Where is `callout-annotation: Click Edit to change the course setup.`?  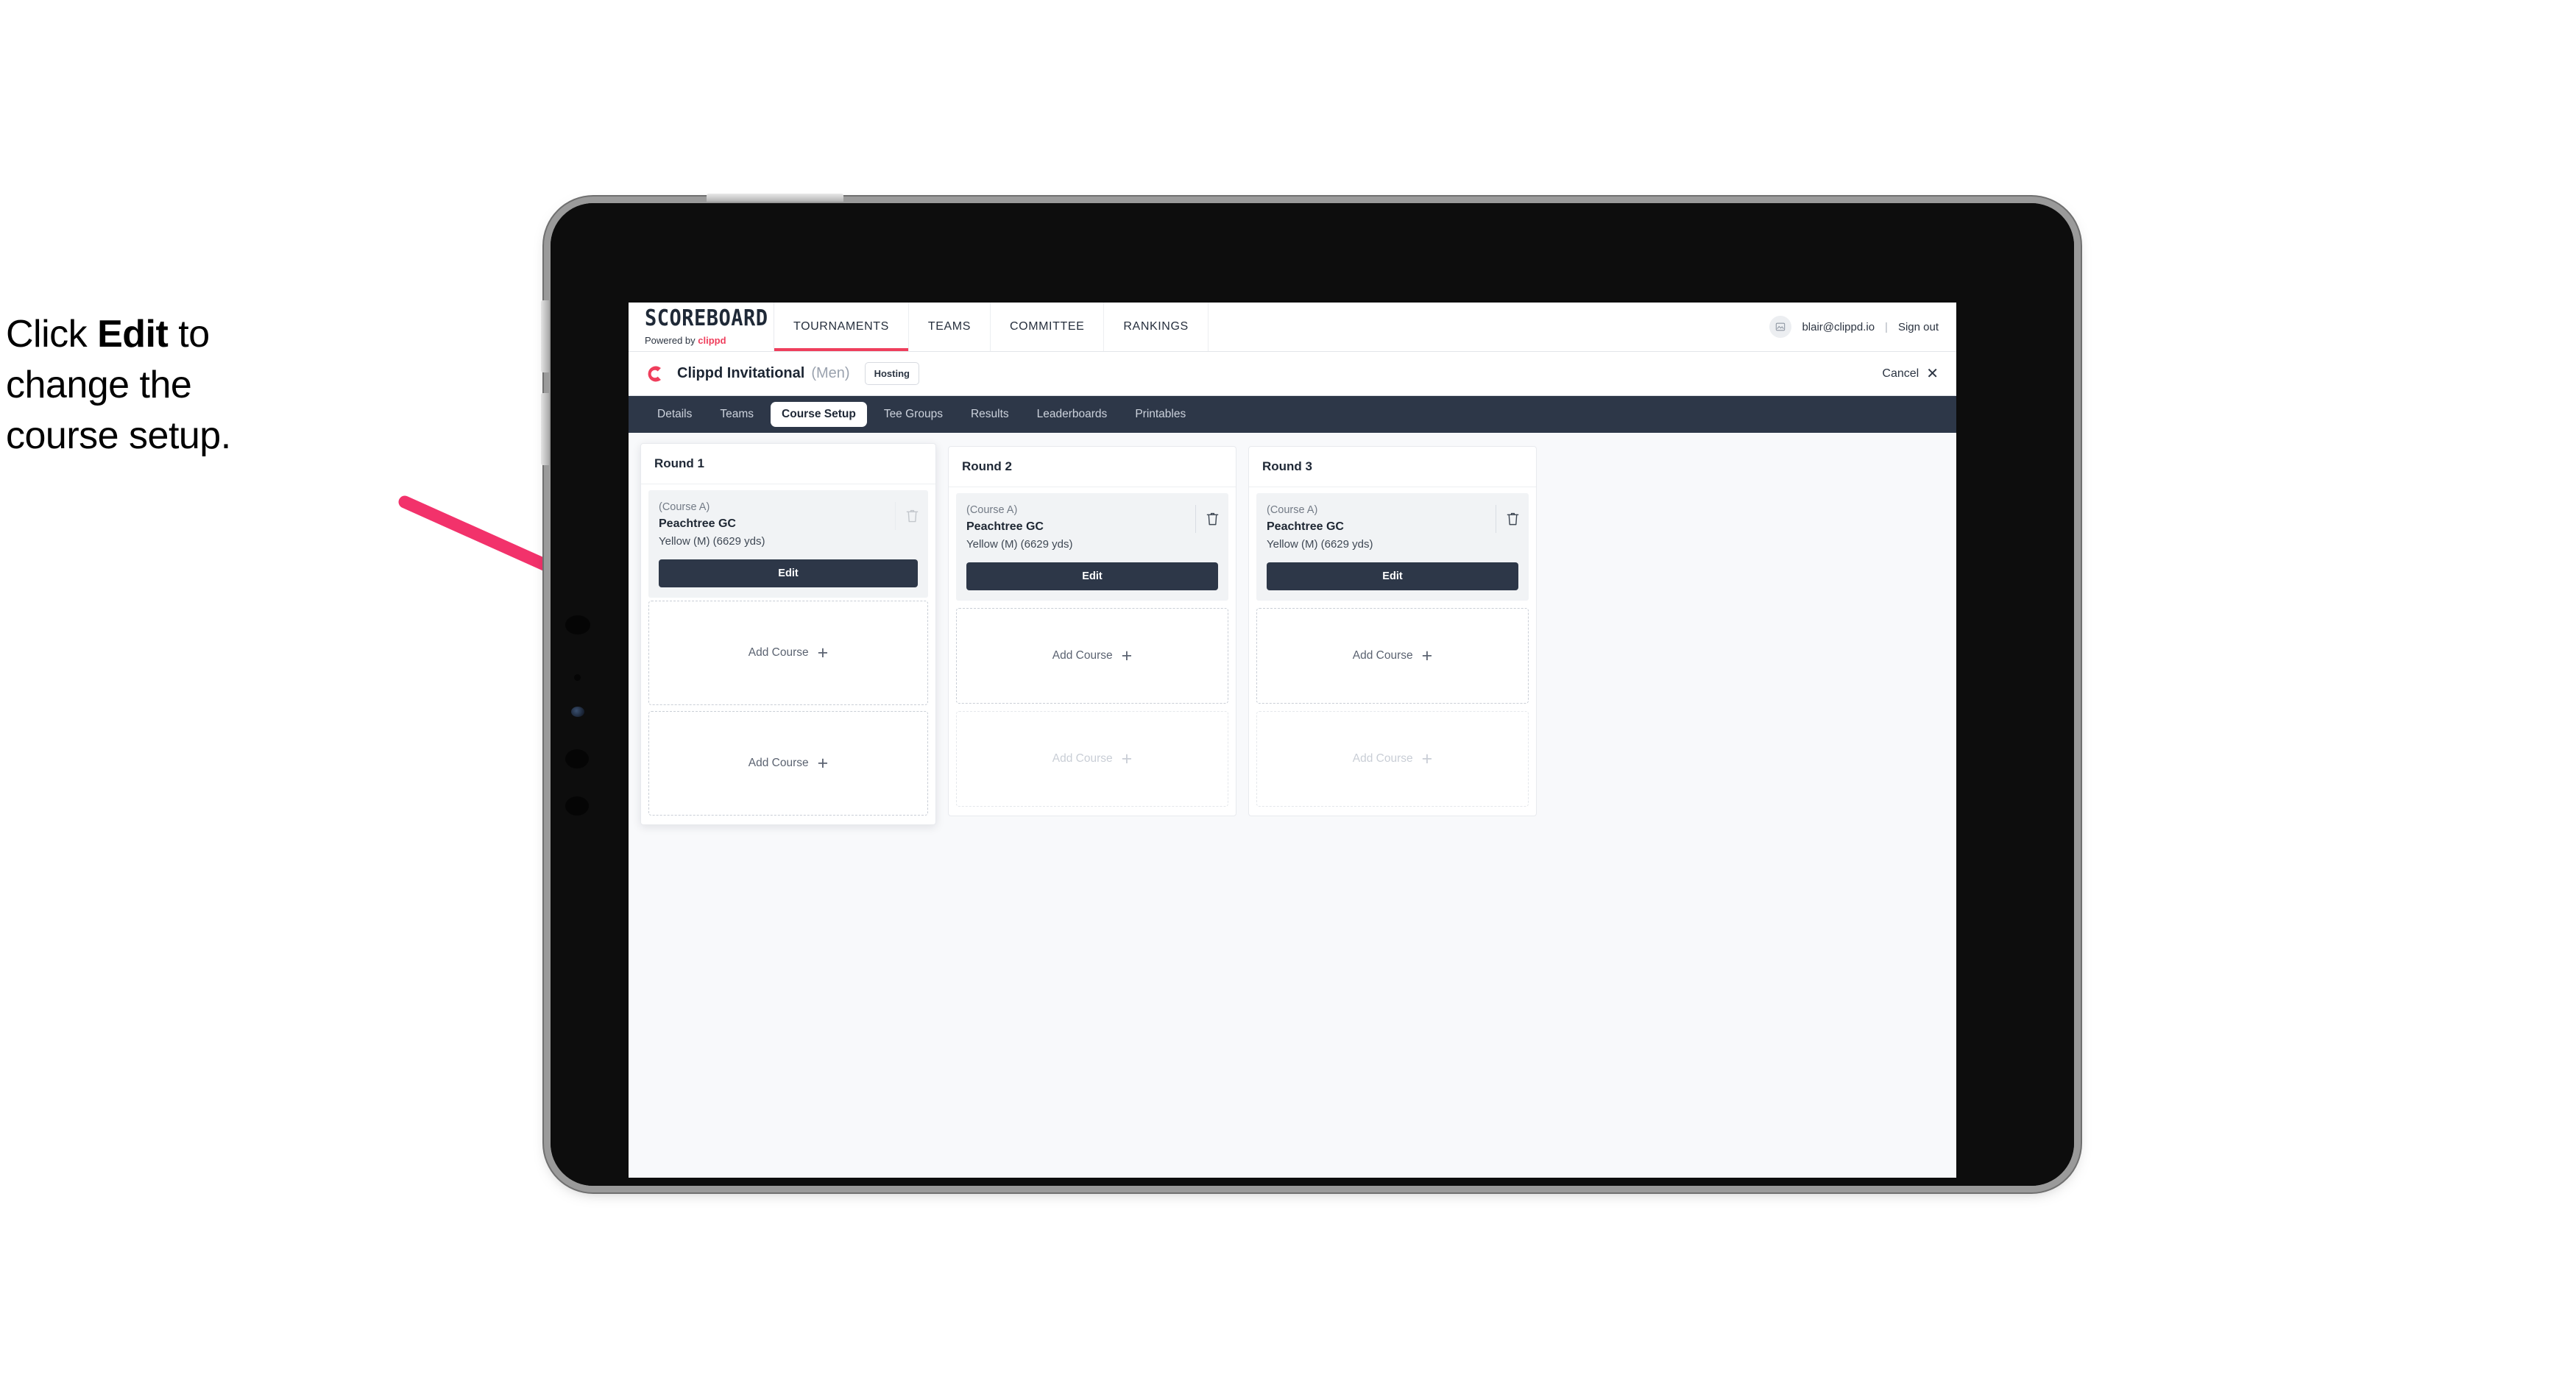
callout-annotation: Click Edit to change the course setup. is located at coordinates (212, 386).